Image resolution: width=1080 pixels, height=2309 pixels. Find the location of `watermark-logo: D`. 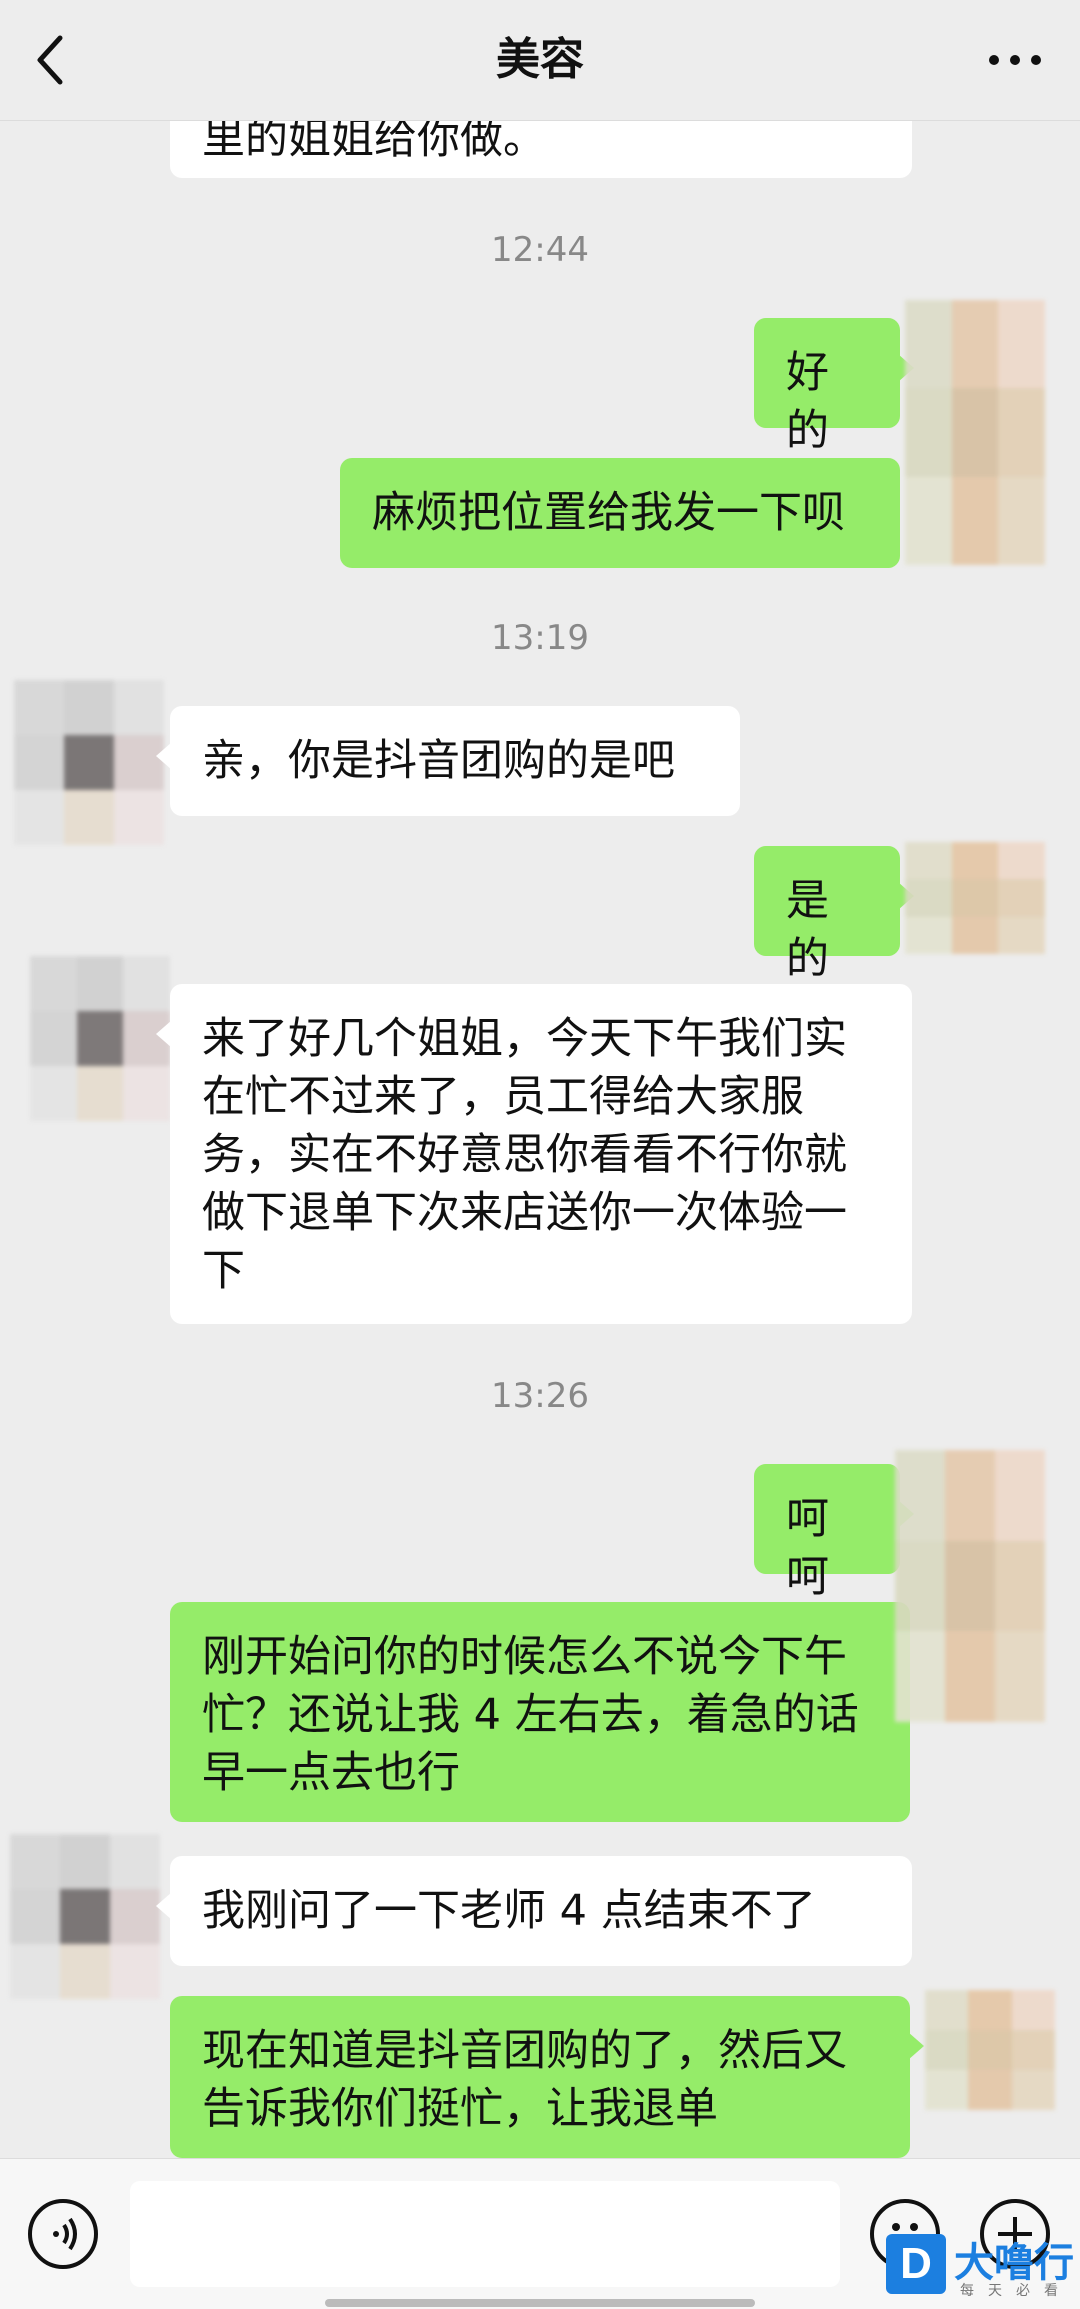

watermark-logo: D is located at coordinates (916, 2264).